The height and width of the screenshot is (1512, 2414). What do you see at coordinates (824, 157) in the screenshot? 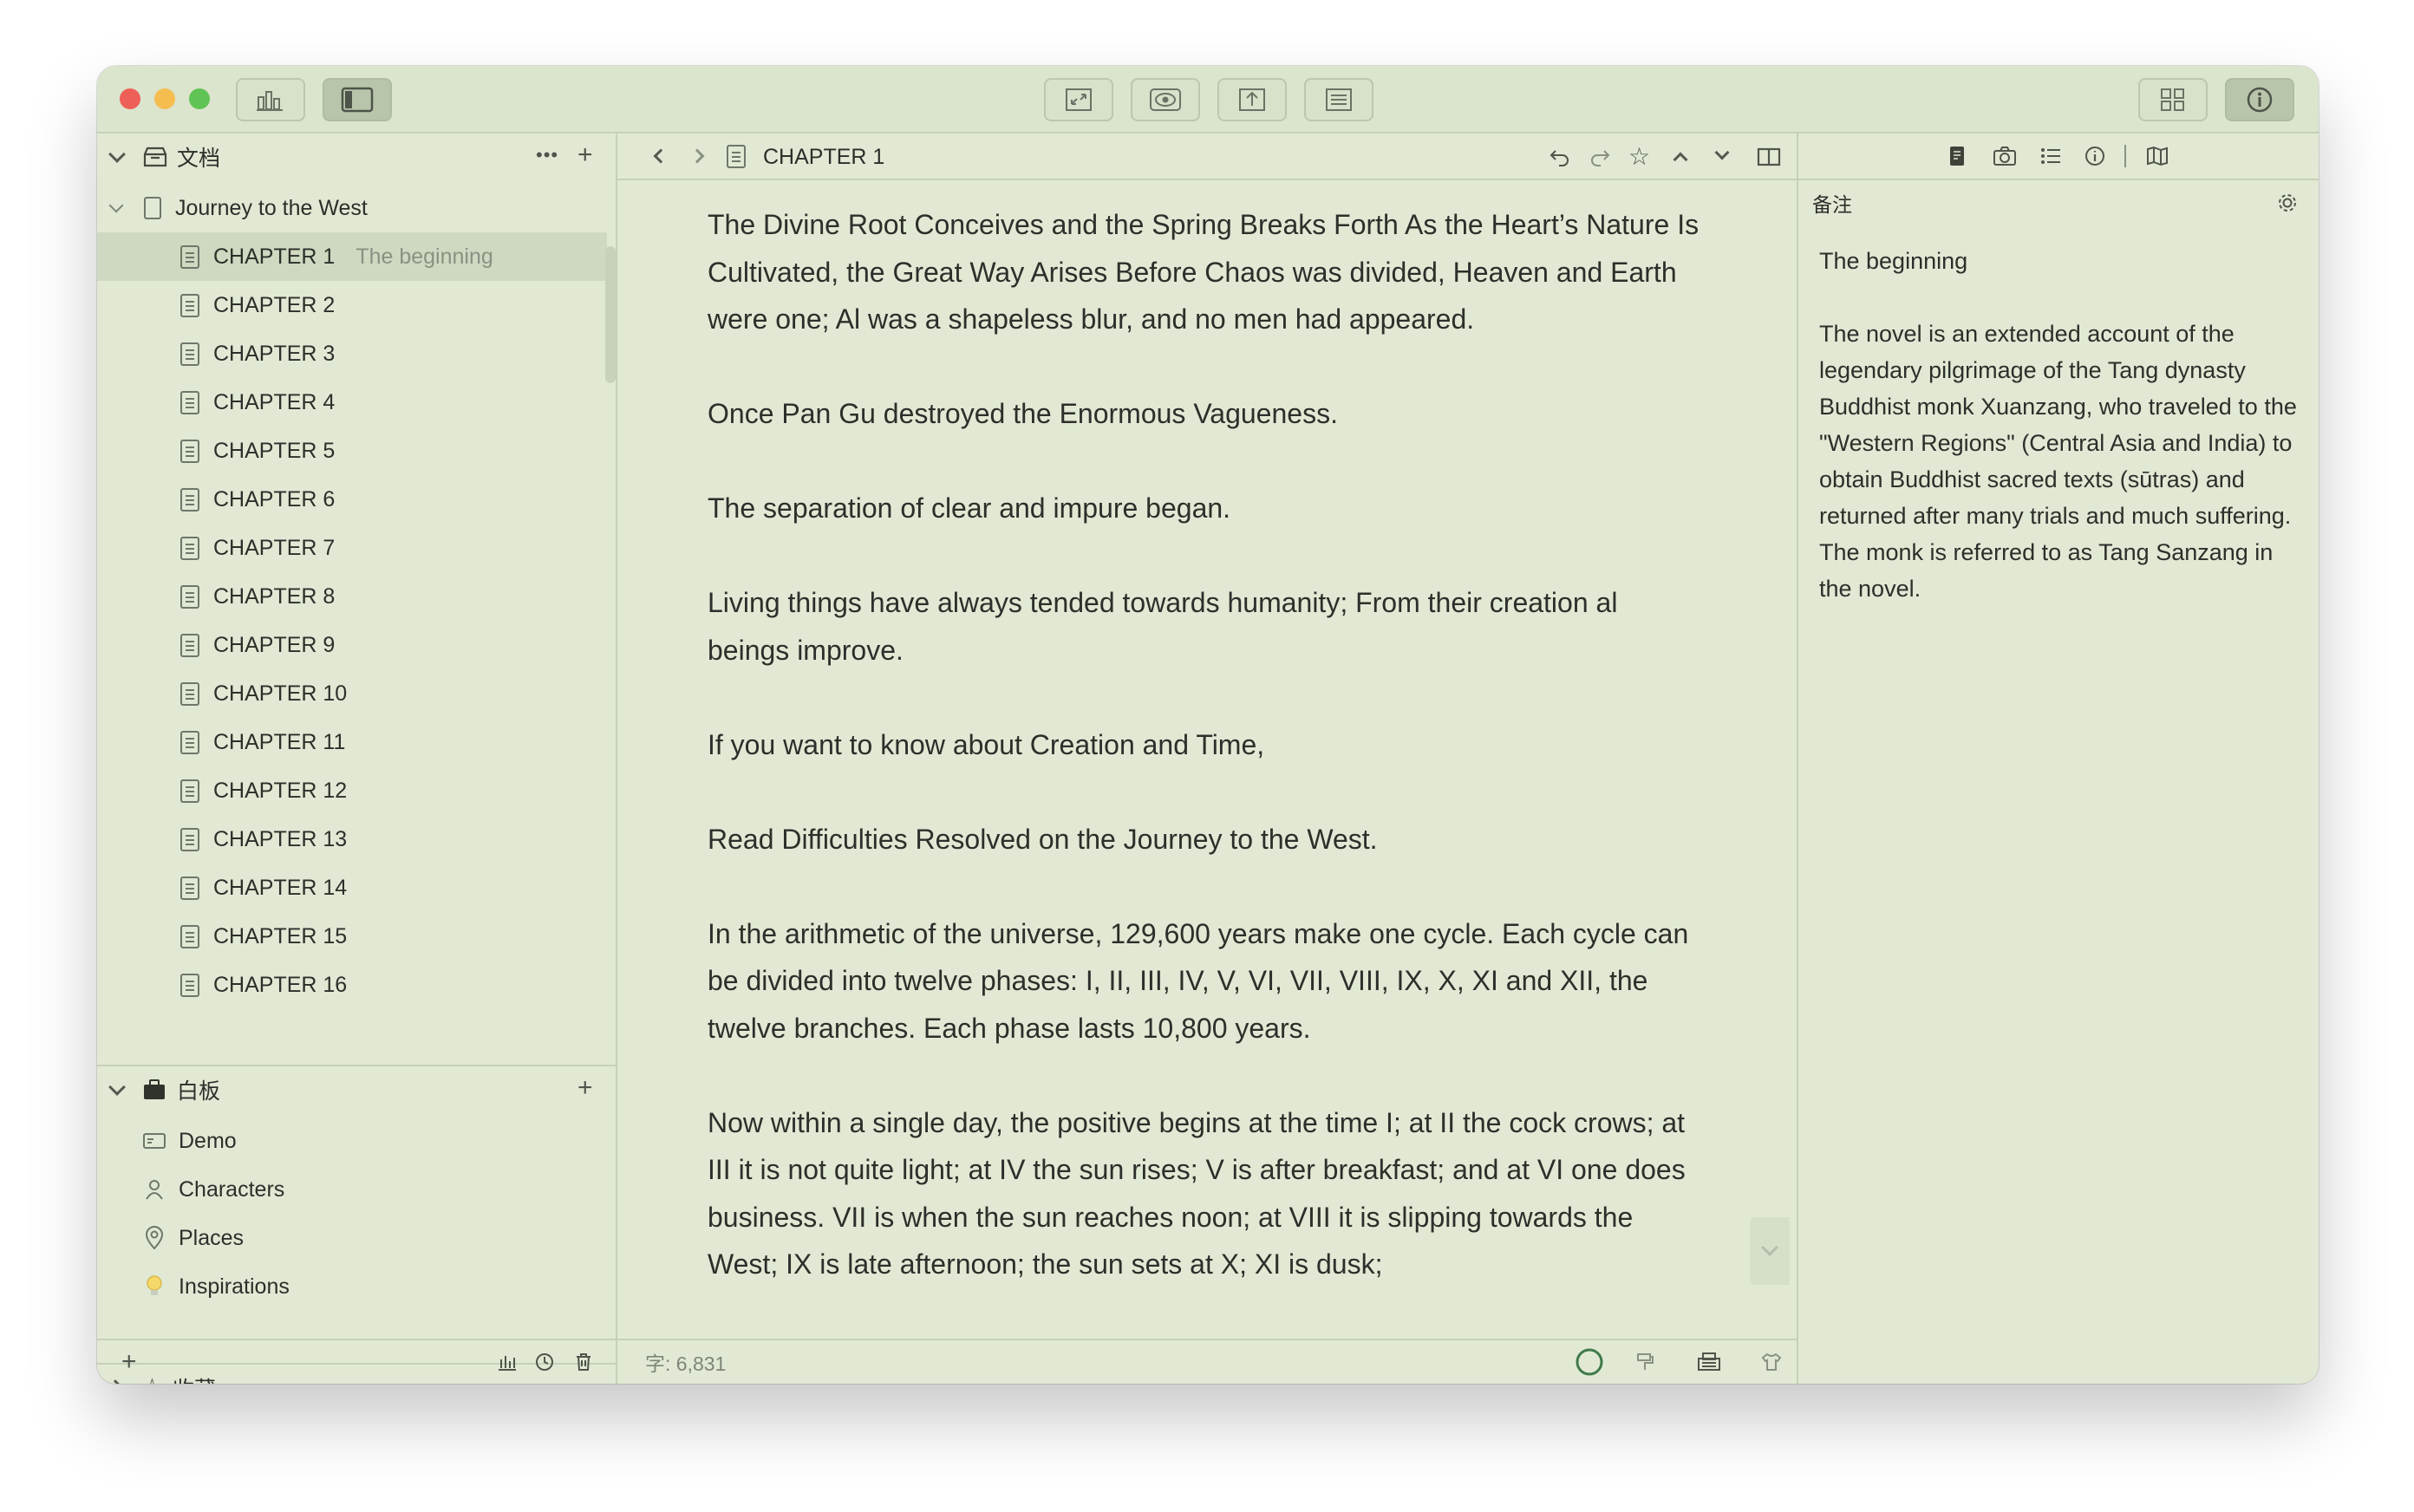
I see `editor-doc-title: CHAPTER 1` at bounding box center [824, 157].